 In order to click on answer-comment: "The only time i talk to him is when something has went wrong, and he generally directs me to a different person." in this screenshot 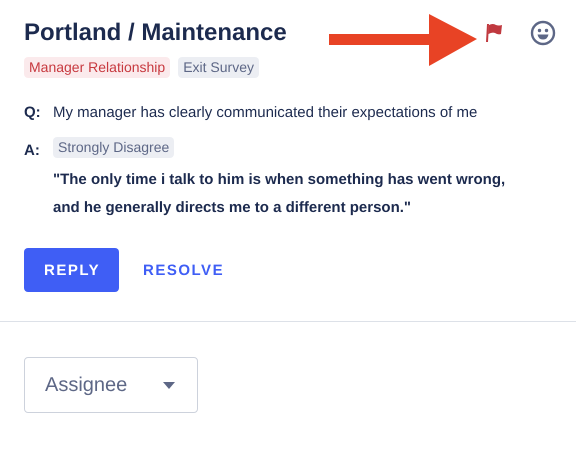, I will do `click(279, 194)`.